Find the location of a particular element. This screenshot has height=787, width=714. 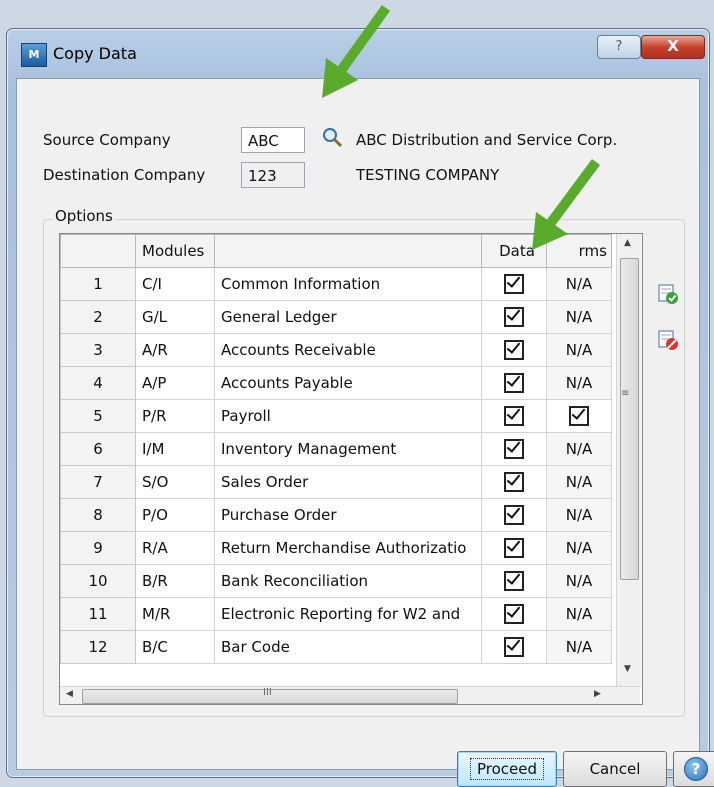

module-code: R/A is located at coordinates (175, 548).